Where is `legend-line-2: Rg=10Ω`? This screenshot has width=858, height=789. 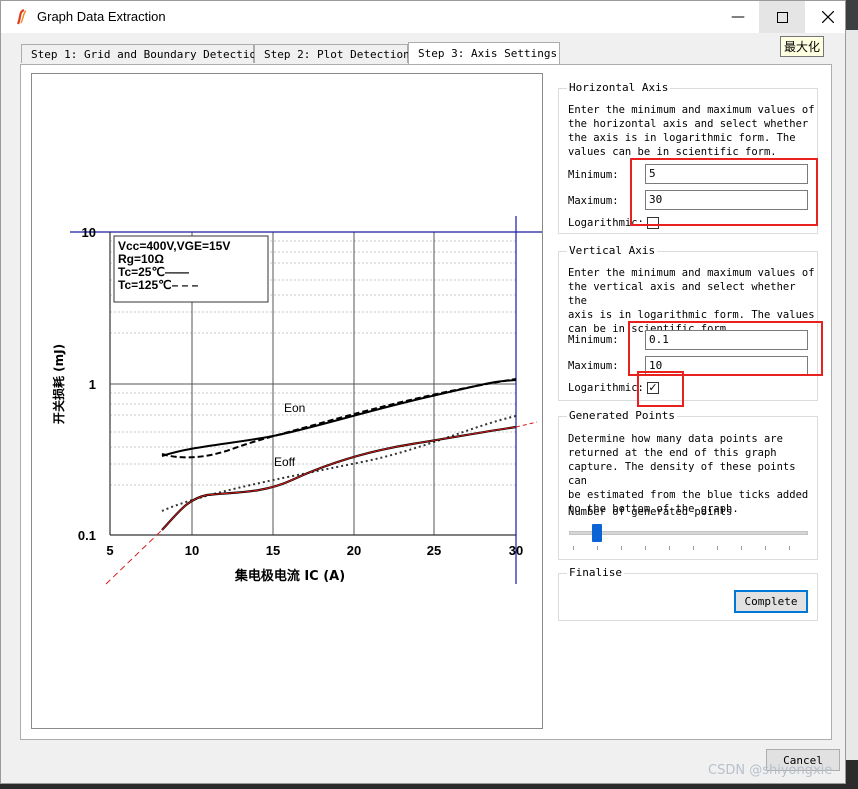 legend-line-2: Rg=10Ω is located at coordinates (141, 259).